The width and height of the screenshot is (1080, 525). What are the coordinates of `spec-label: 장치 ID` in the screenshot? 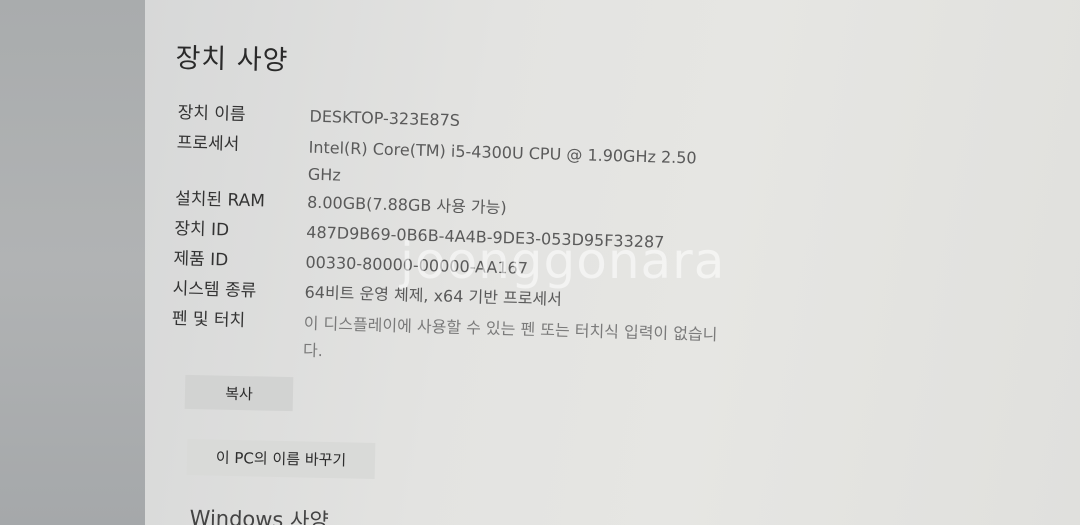 It's located at (202, 229).